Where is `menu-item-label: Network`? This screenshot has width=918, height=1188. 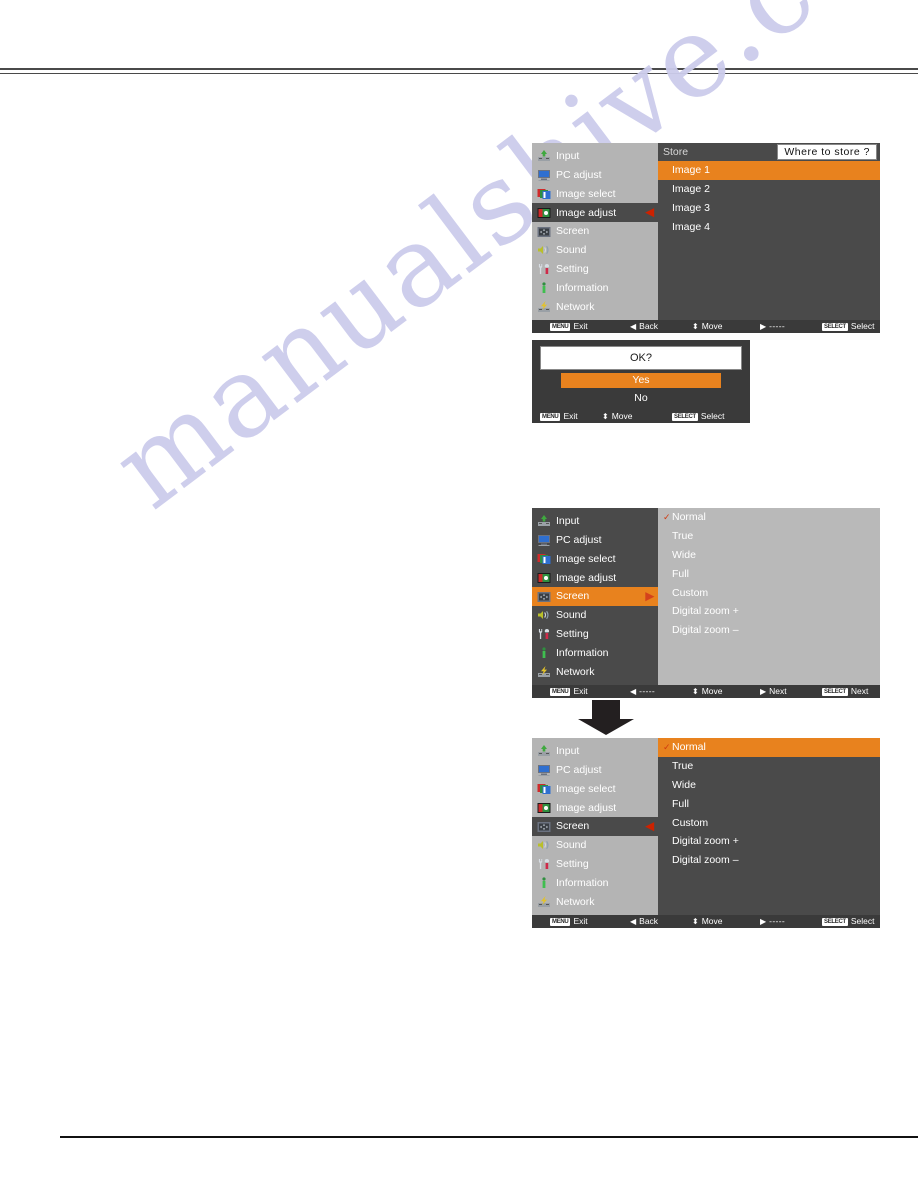 menu-item-label: Network is located at coordinates (575, 306).